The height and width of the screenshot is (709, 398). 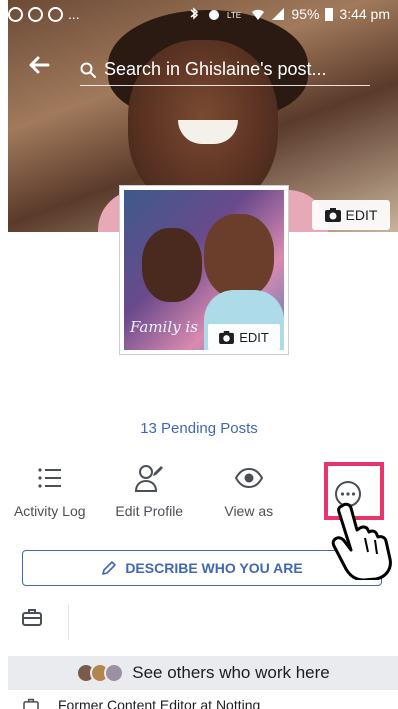 What do you see at coordinates (100, 673) in the screenshot?
I see `coworker-avatars` at bounding box center [100, 673].